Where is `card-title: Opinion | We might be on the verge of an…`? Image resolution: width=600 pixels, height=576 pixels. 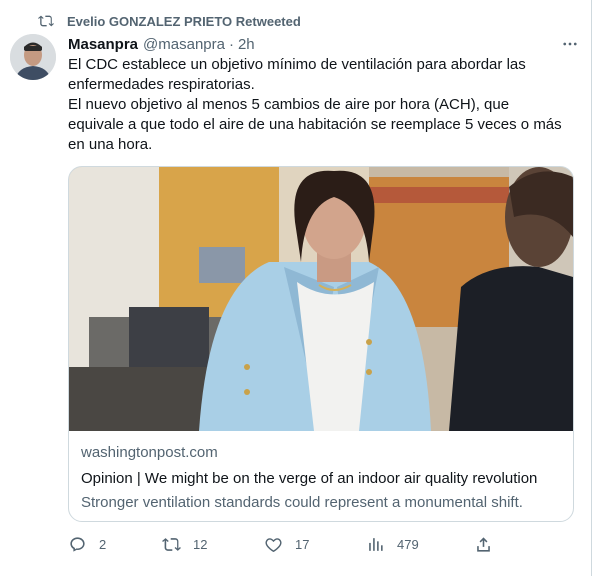
card-title: Opinion | We might be on the verge of an… is located at coordinates (309, 478).